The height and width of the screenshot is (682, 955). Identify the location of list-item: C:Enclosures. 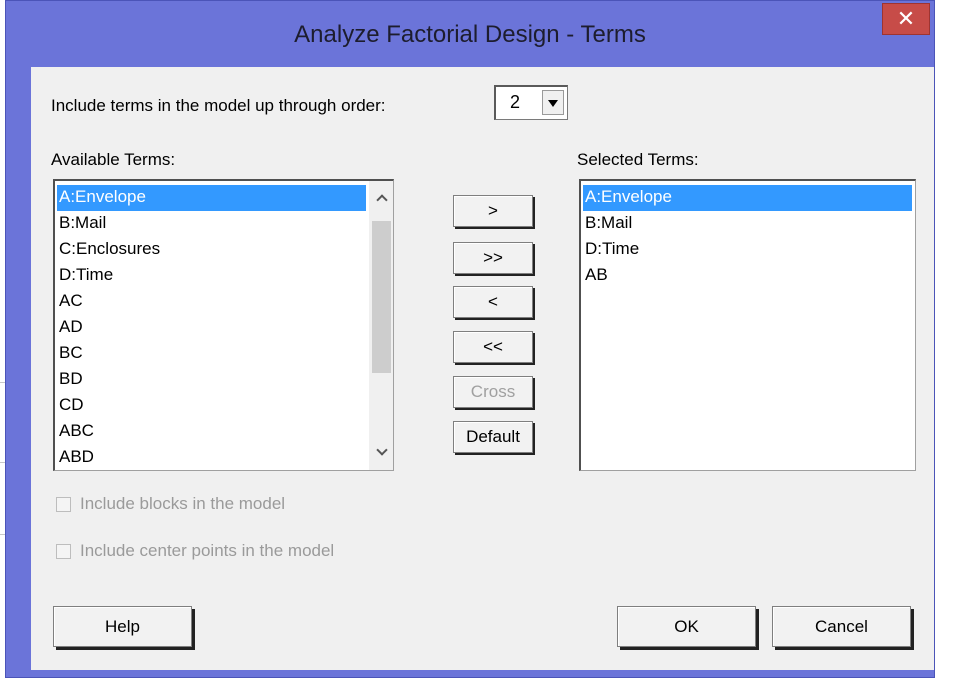
(108, 250).